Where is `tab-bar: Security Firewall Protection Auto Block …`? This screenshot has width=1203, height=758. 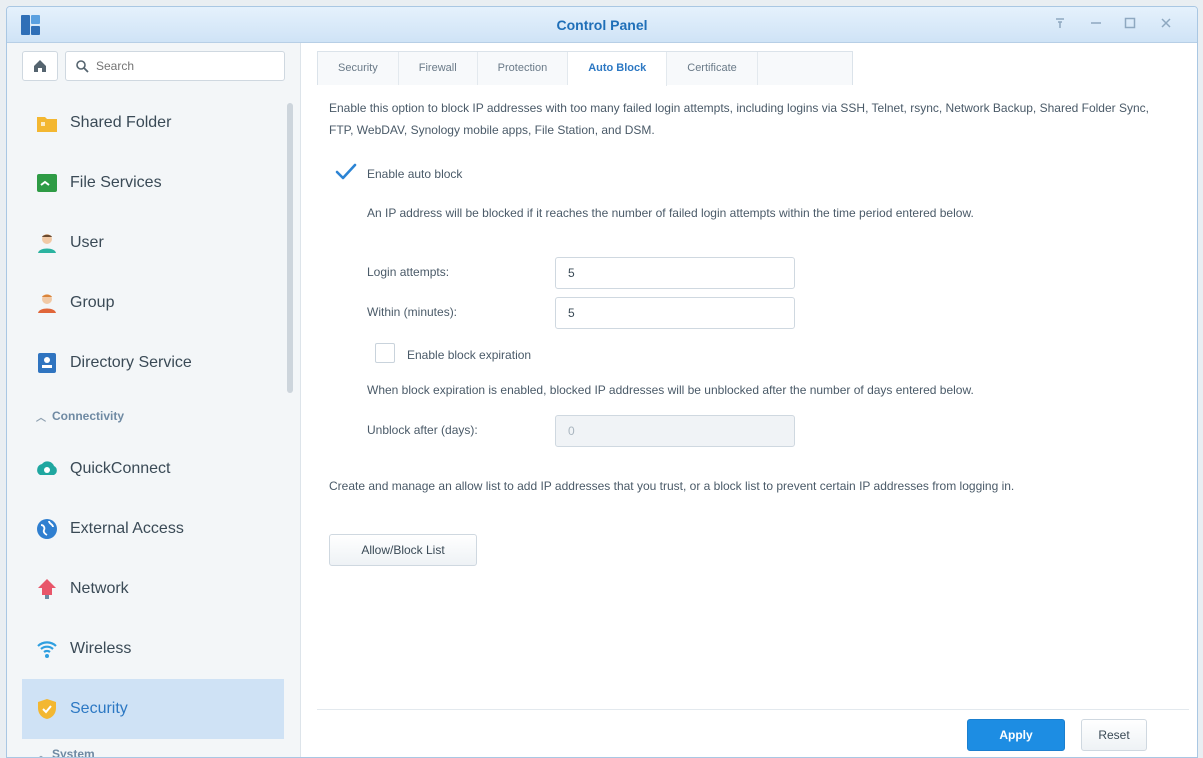
tab-bar: Security Firewall Protection Auto Block … is located at coordinates (585, 68).